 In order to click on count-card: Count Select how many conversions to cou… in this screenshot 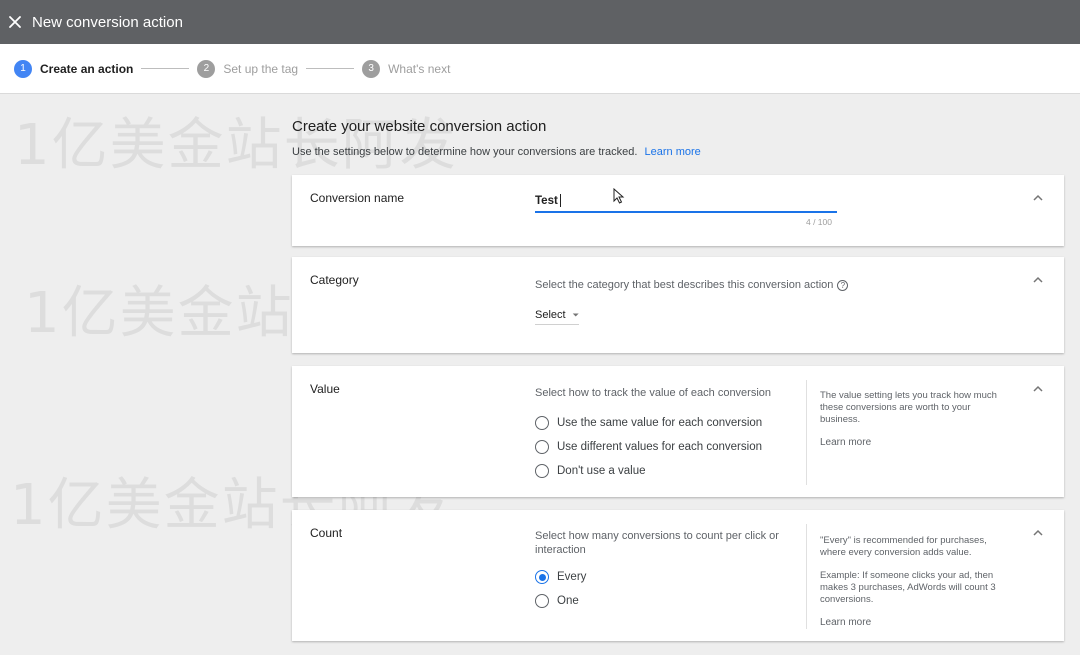, I will do `click(678, 575)`.